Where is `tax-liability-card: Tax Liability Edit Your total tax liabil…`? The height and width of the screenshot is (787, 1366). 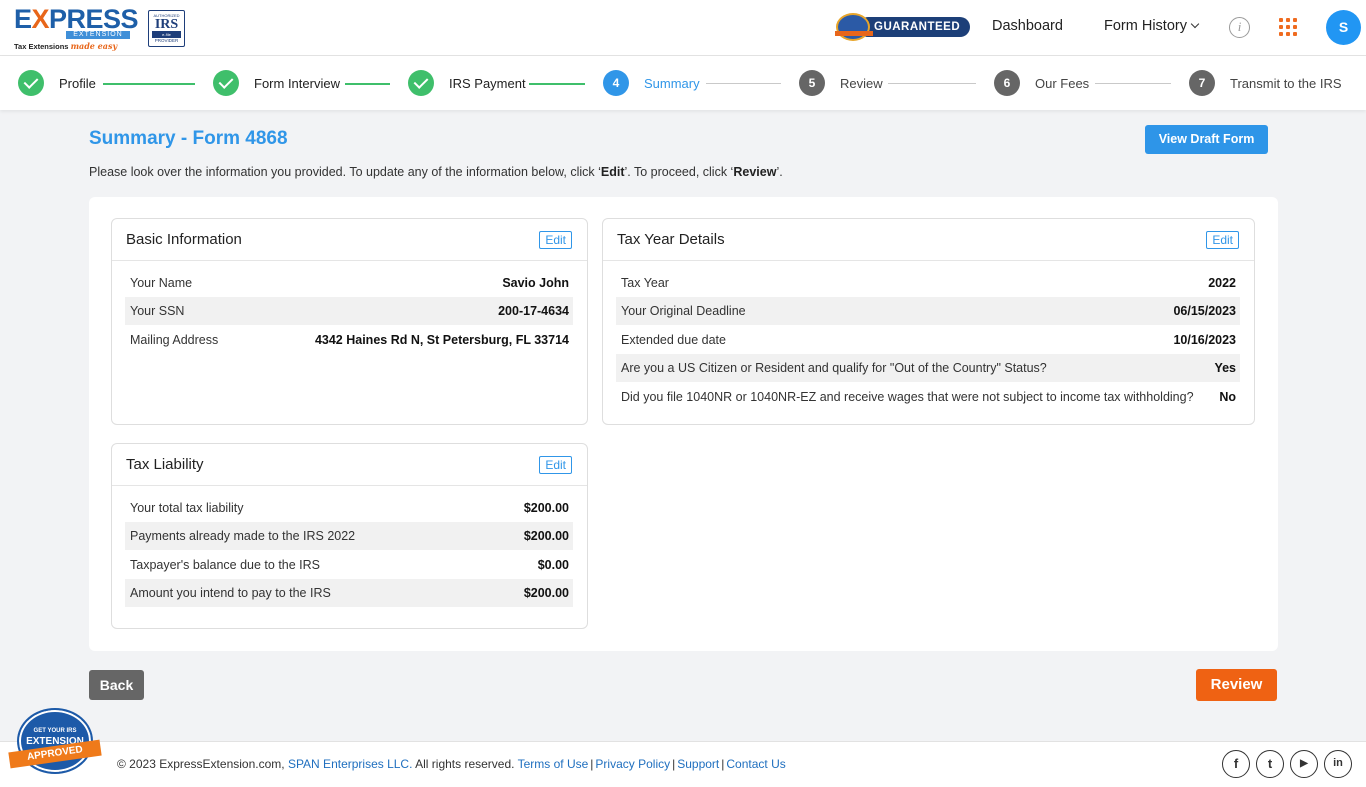 tax-liability-card: Tax Liability Edit Your total tax liabil… is located at coordinates (349, 536).